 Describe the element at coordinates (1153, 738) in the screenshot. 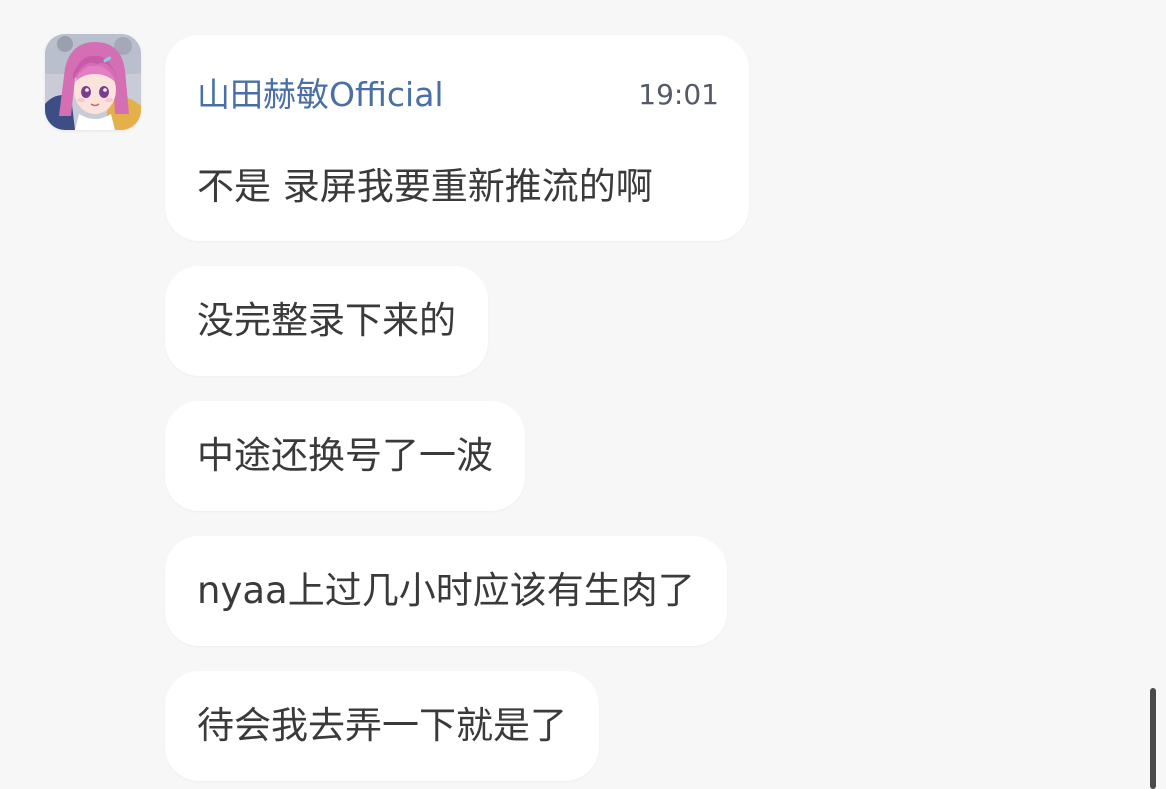

I see `scrollbar` at that location.